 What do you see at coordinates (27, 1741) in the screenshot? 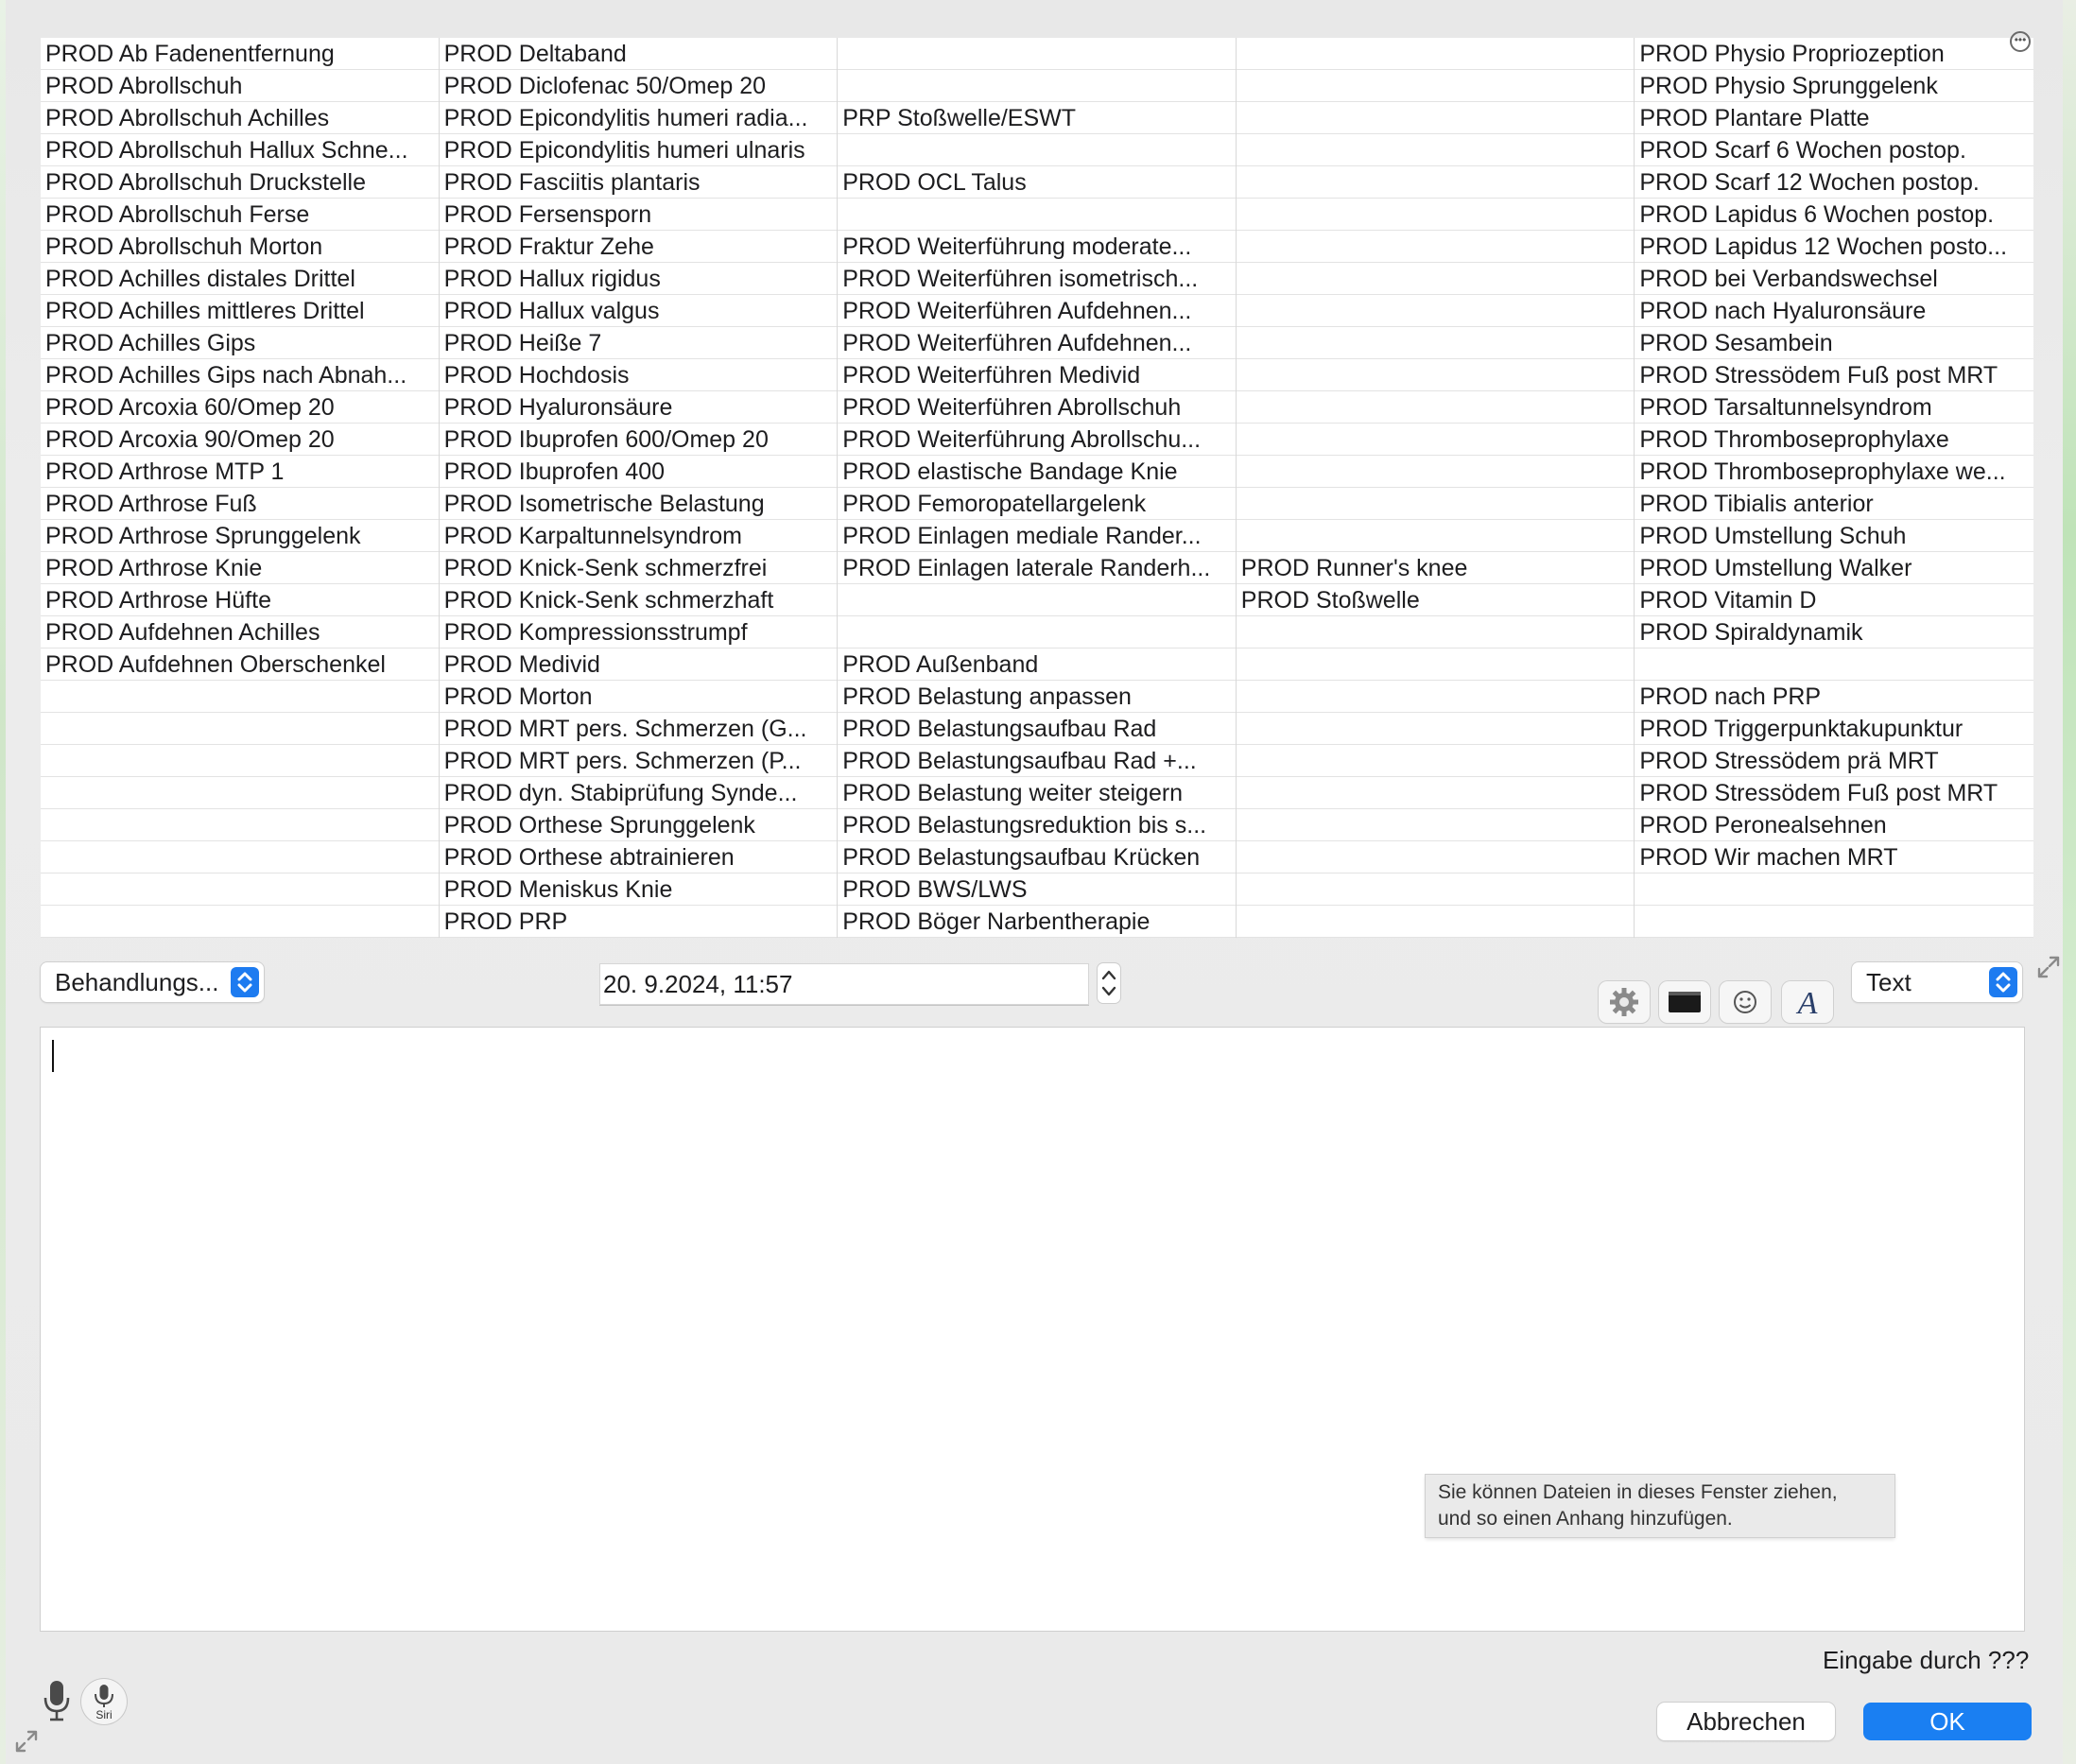
I see `collapse-icon` at bounding box center [27, 1741].